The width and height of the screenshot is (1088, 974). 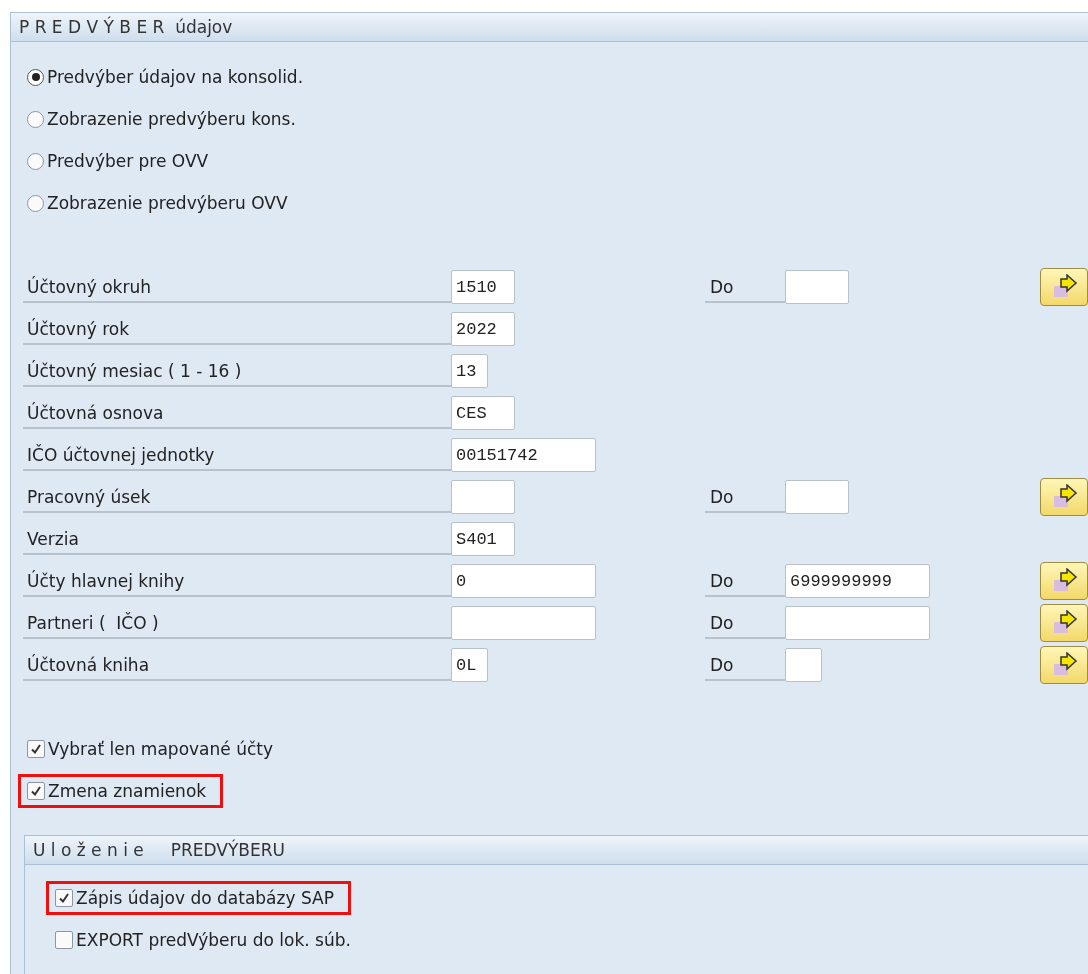 What do you see at coordinates (237, 287) in the screenshot?
I see `field-label: Účtovný okruh` at bounding box center [237, 287].